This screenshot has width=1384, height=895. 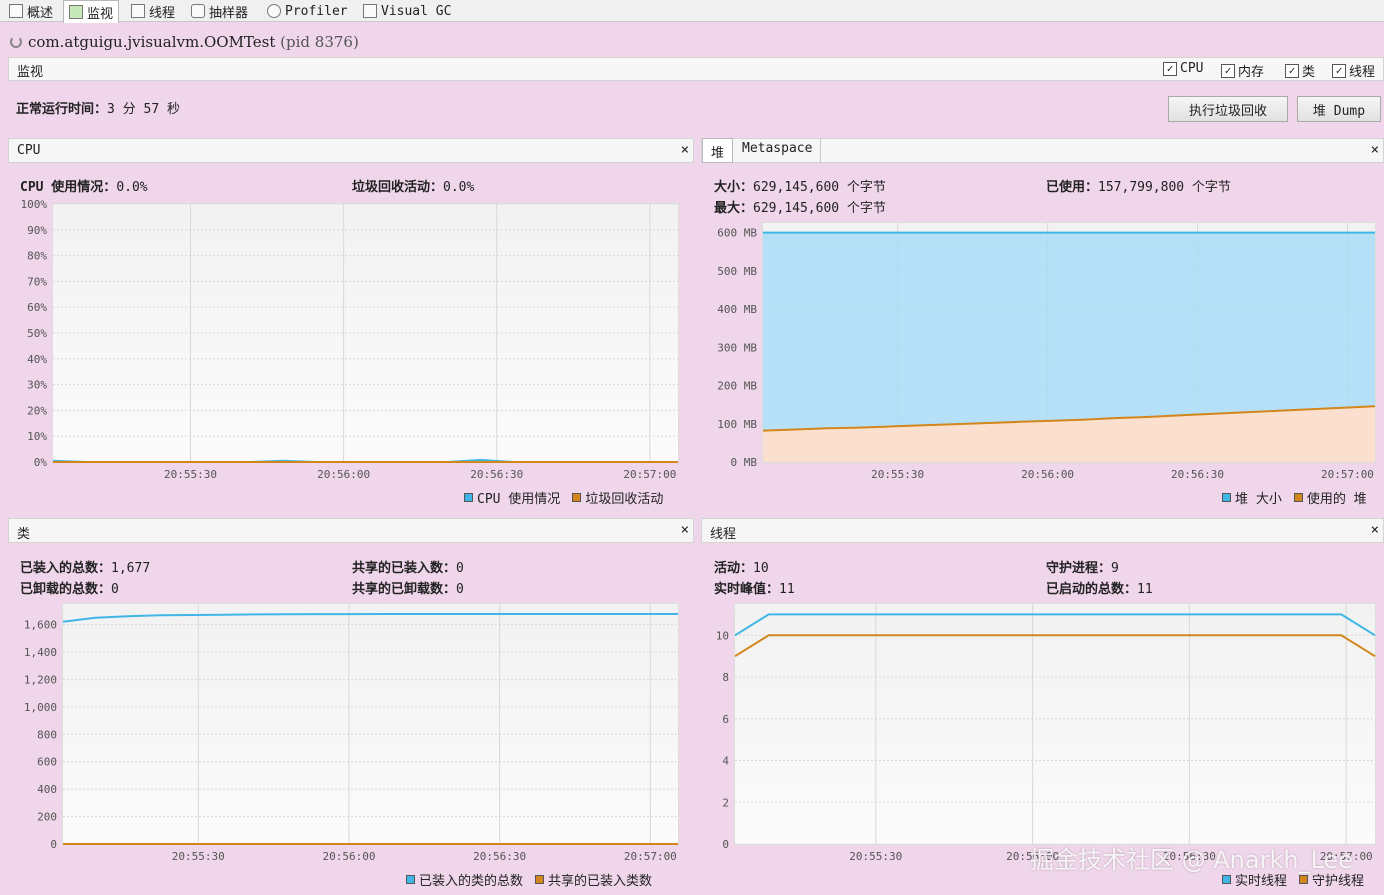 I want to click on y-tick-label: 6, so click(x=725, y=719).